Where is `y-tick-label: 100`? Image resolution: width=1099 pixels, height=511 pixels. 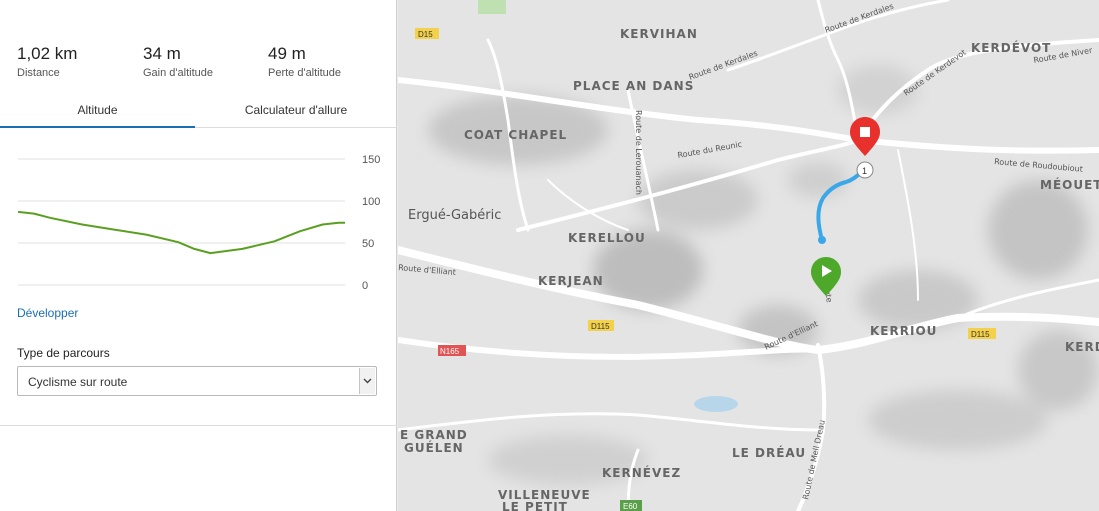
y-tick-label: 100 is located at coordinates (371, 202).